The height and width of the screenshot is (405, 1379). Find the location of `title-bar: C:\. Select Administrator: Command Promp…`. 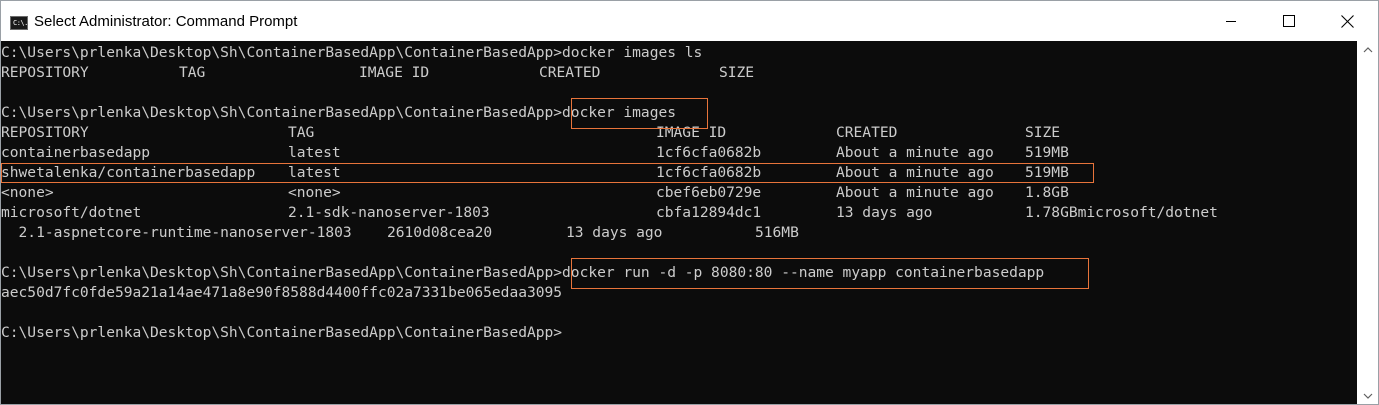

title-bar: C:\. Select Administrator: Command Promp… is located at coordinates (689, 21).